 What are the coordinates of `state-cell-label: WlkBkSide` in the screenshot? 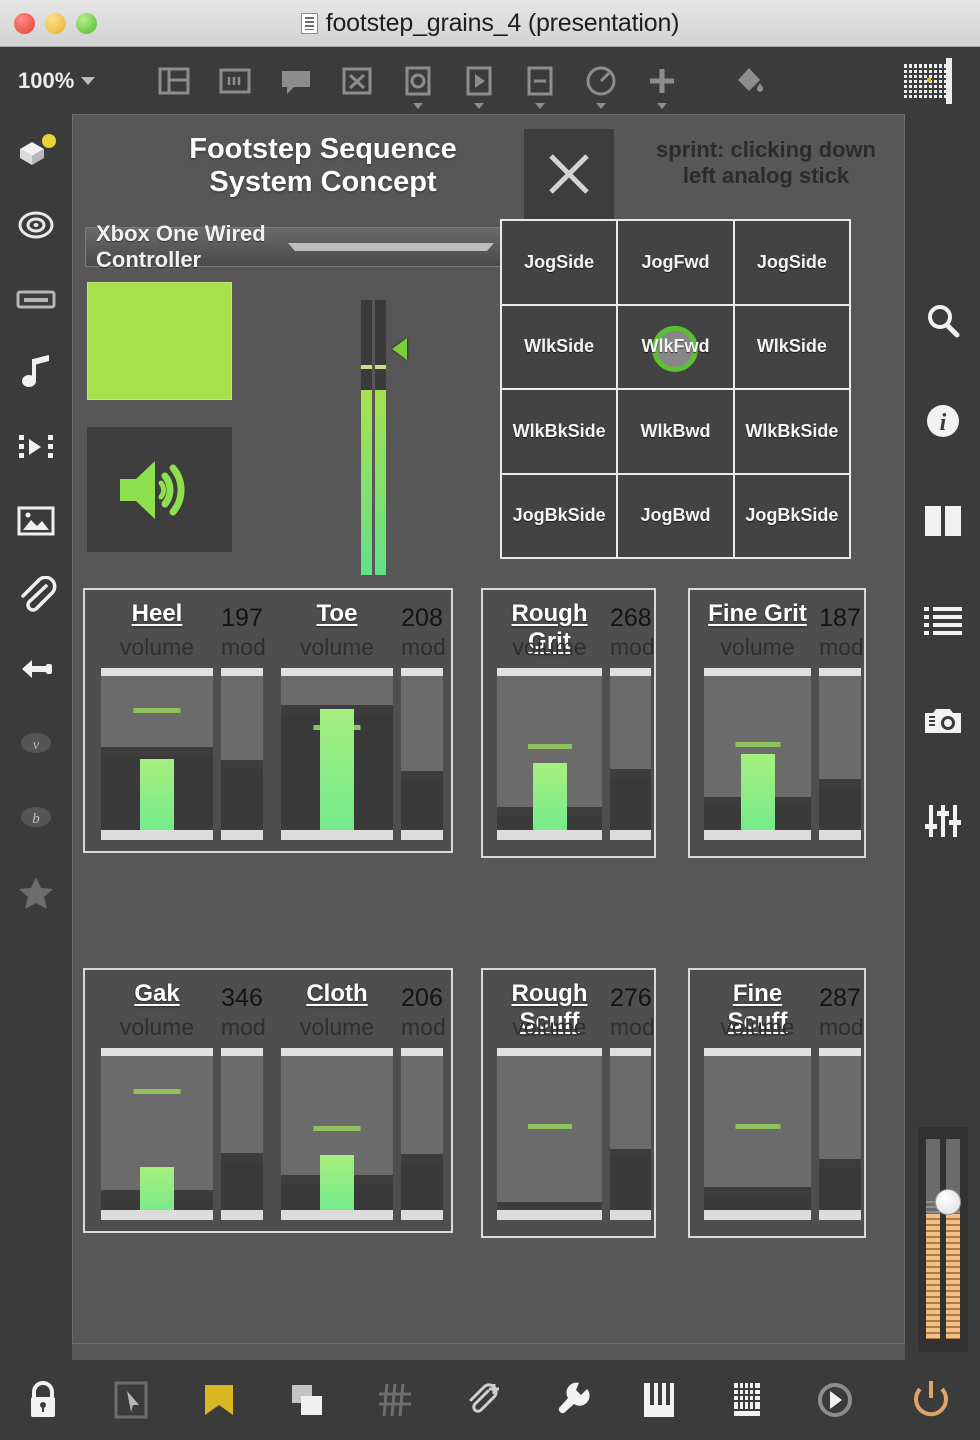 It's located at (792, 430).